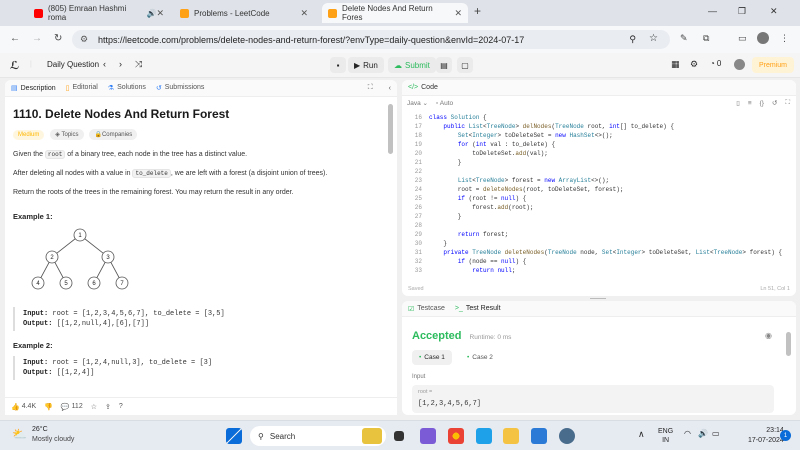  Describe the element at coordinates (788, 344) in the screenshot. I see `result-scrollbar` at that location.